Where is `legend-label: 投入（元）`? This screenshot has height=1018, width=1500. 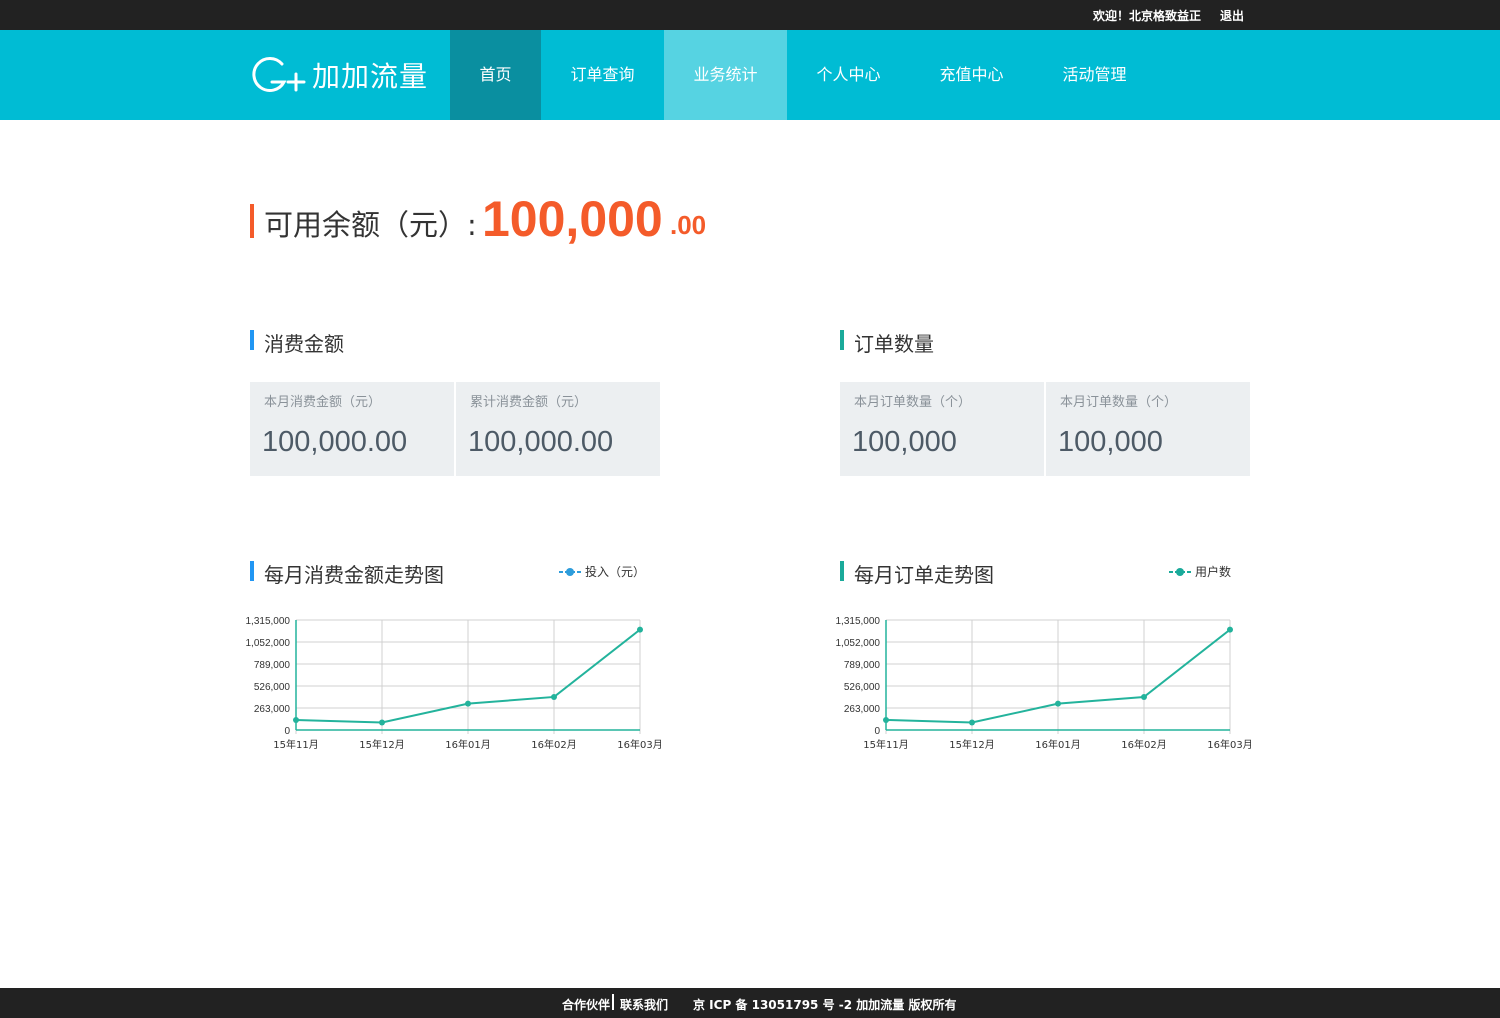
legend-label: 投入（元） is located at coordinates (615, 572).